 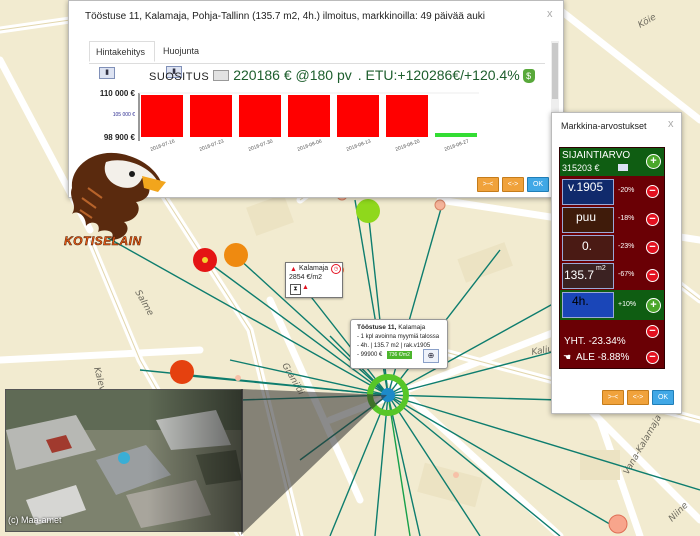 What do you see at coordinates (314, 462) in the screenshot?
I see `aerial-view-cone` at bounding box center [314, 462].